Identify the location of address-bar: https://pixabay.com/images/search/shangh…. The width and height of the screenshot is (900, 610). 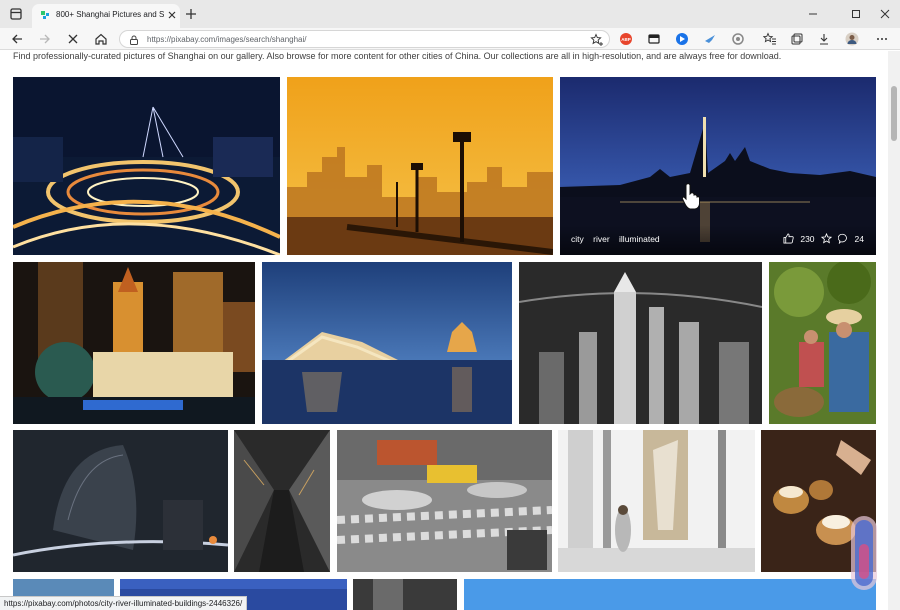
(364, 39).